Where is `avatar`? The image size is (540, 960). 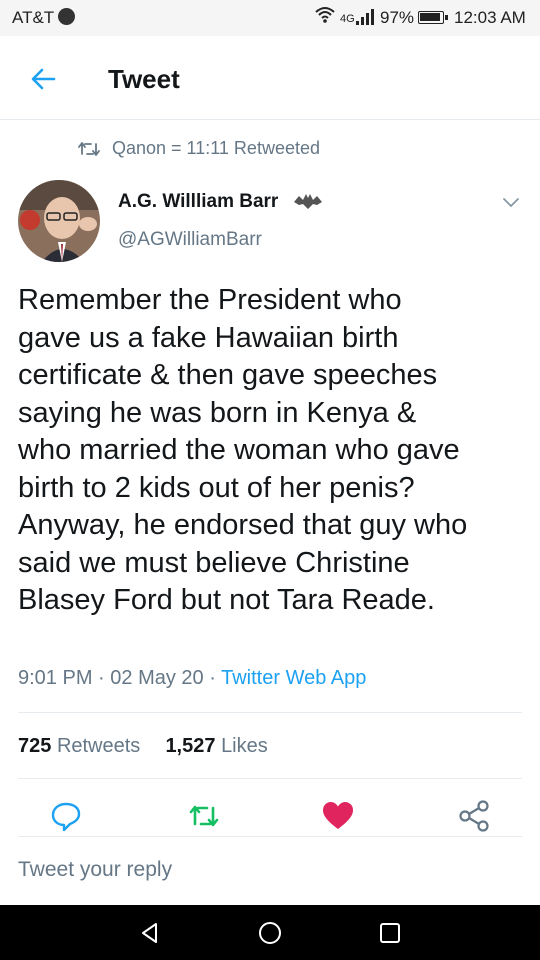 avatar is located at coordinates (59, 221).